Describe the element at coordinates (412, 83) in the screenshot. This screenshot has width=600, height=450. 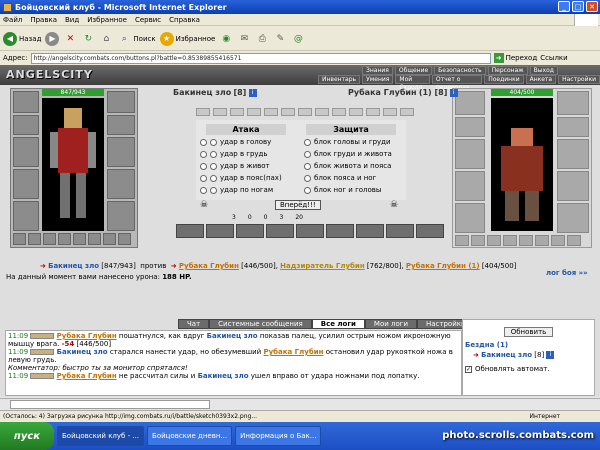
I see `nav-scroll: Мой Скролл` at that location.